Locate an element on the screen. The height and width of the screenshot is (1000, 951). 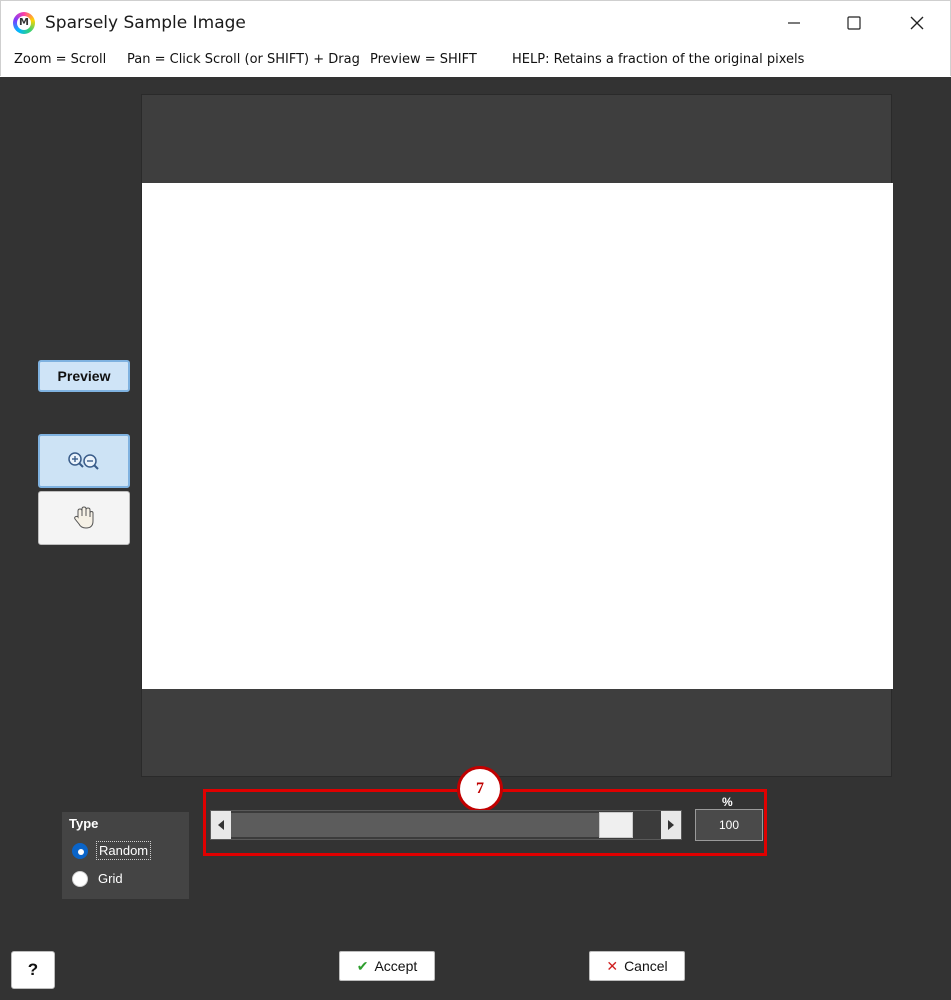
minimize-button is located at coordinates (794, 23).